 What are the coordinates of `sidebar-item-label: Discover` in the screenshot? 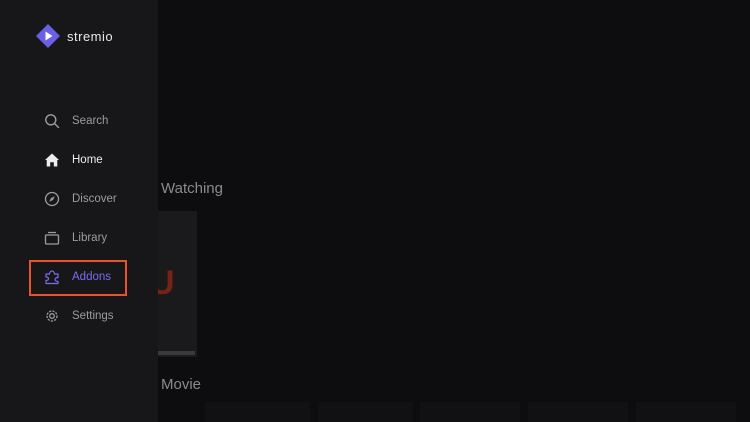 It's located at (94, 199).